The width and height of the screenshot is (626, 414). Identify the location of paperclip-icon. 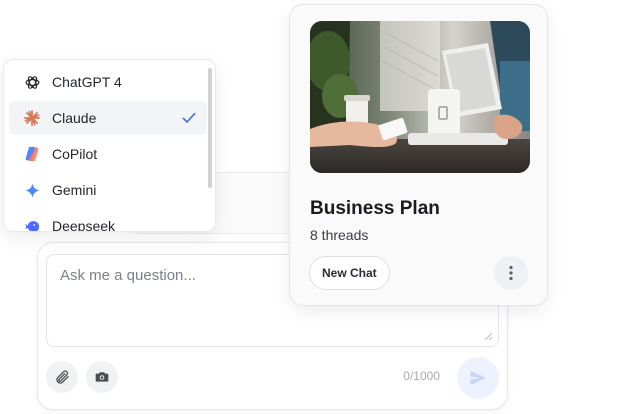
(62, 377).